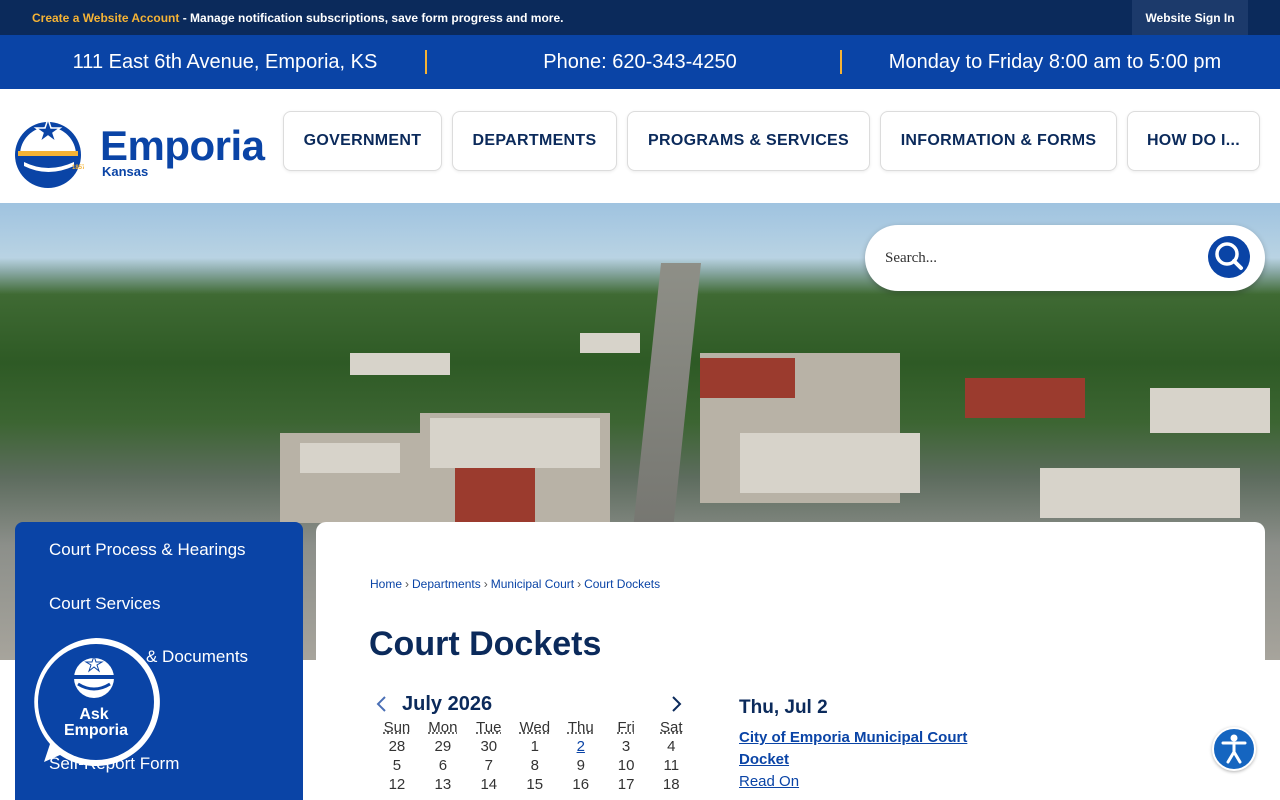  I want to click on create-account-link: Create a Website Account, so click(105, 18).